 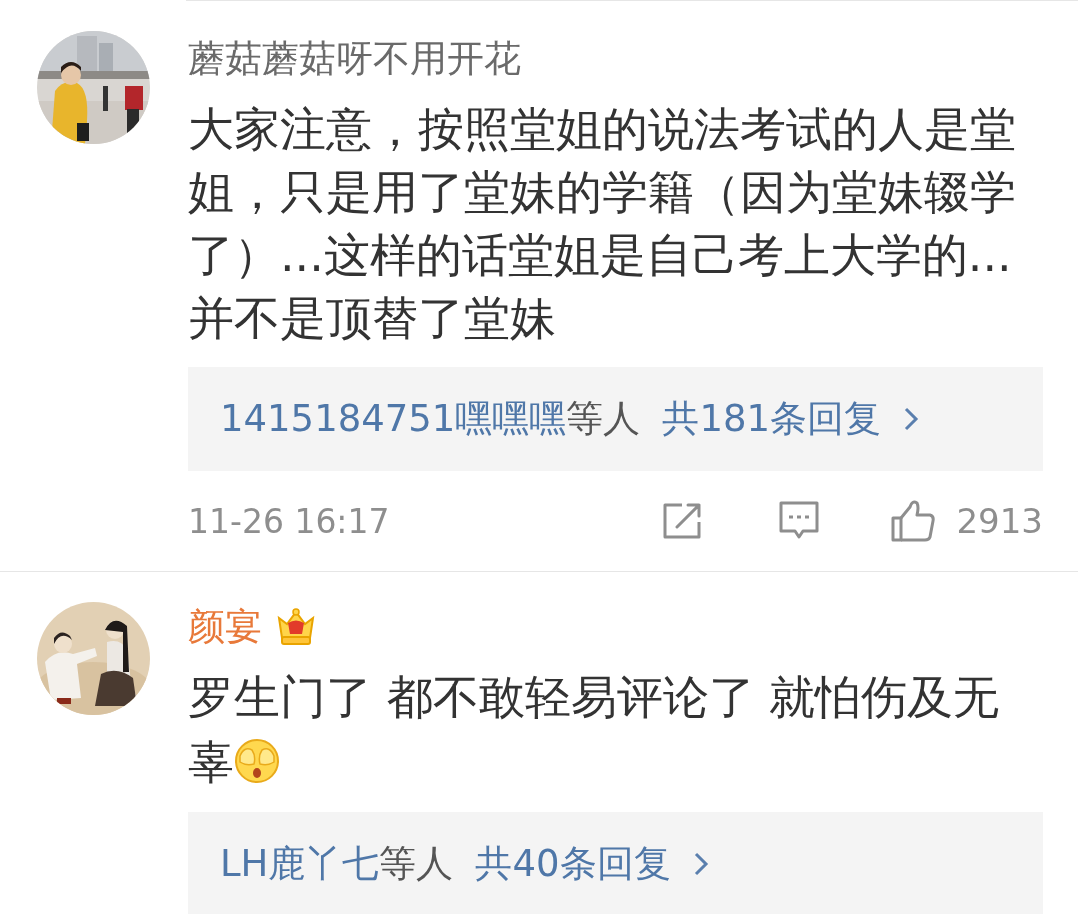 What do you see at coordinates (300, 864) in the screenshot?
I see `reply-users-link: LH鹿丫七` at bounding box center [300, 864].